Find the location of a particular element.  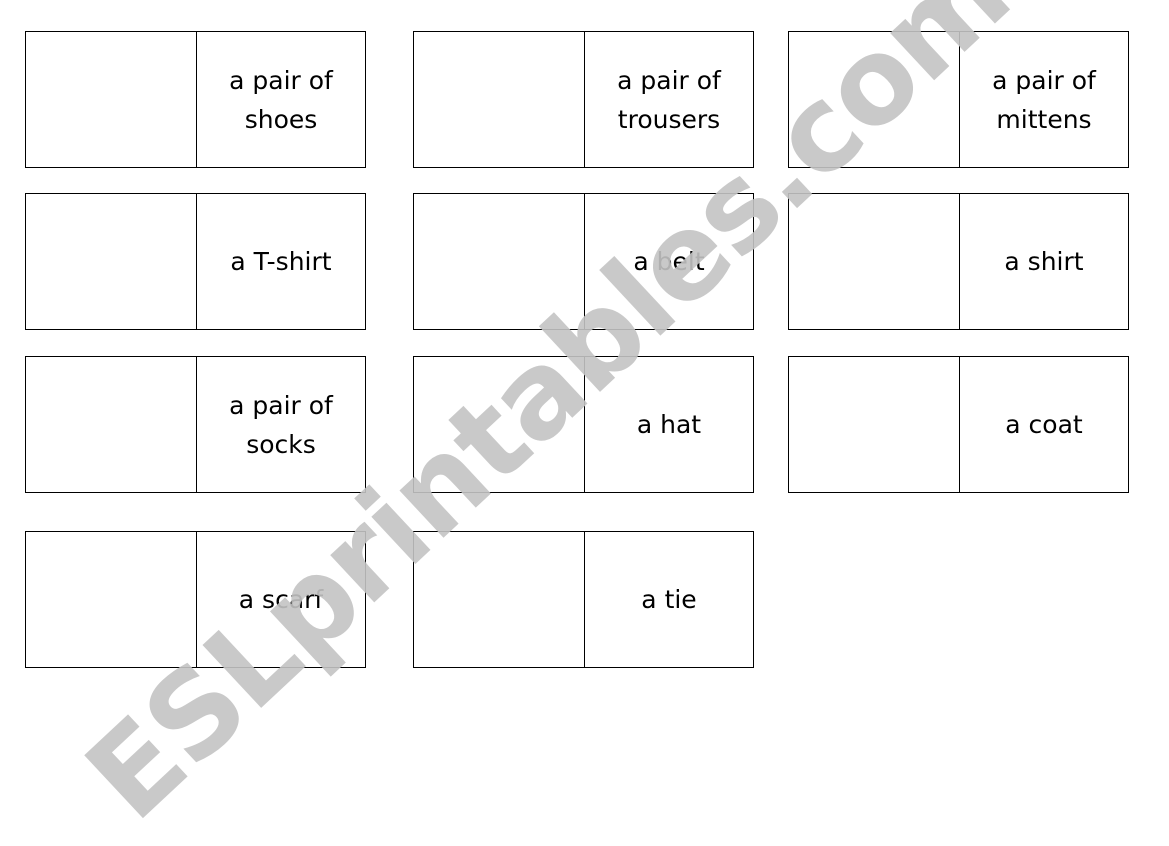

card-label: a tie is located at coordinates (669, 599).